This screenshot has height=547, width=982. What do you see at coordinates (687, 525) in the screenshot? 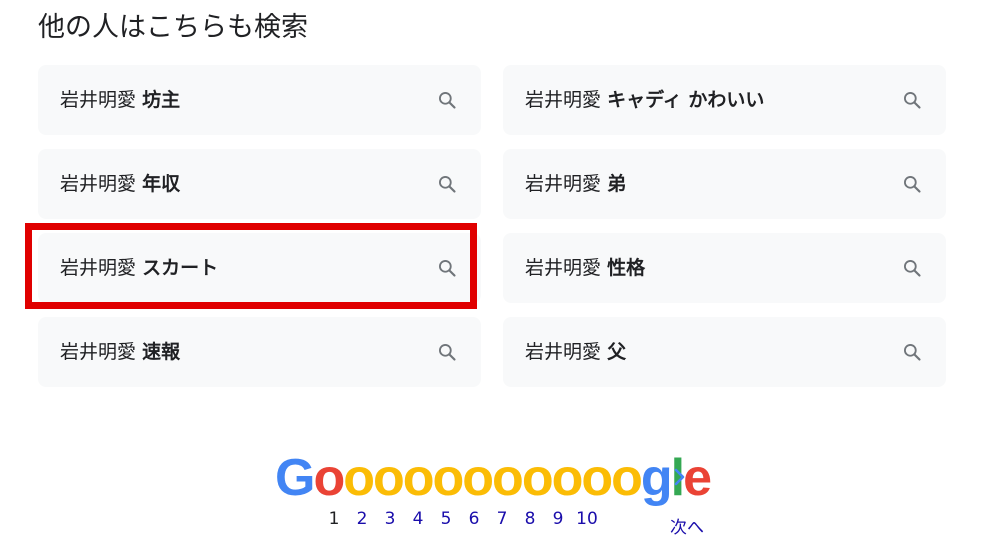
I see `next-page-link: 次へ` at bounding box center [687, 525].